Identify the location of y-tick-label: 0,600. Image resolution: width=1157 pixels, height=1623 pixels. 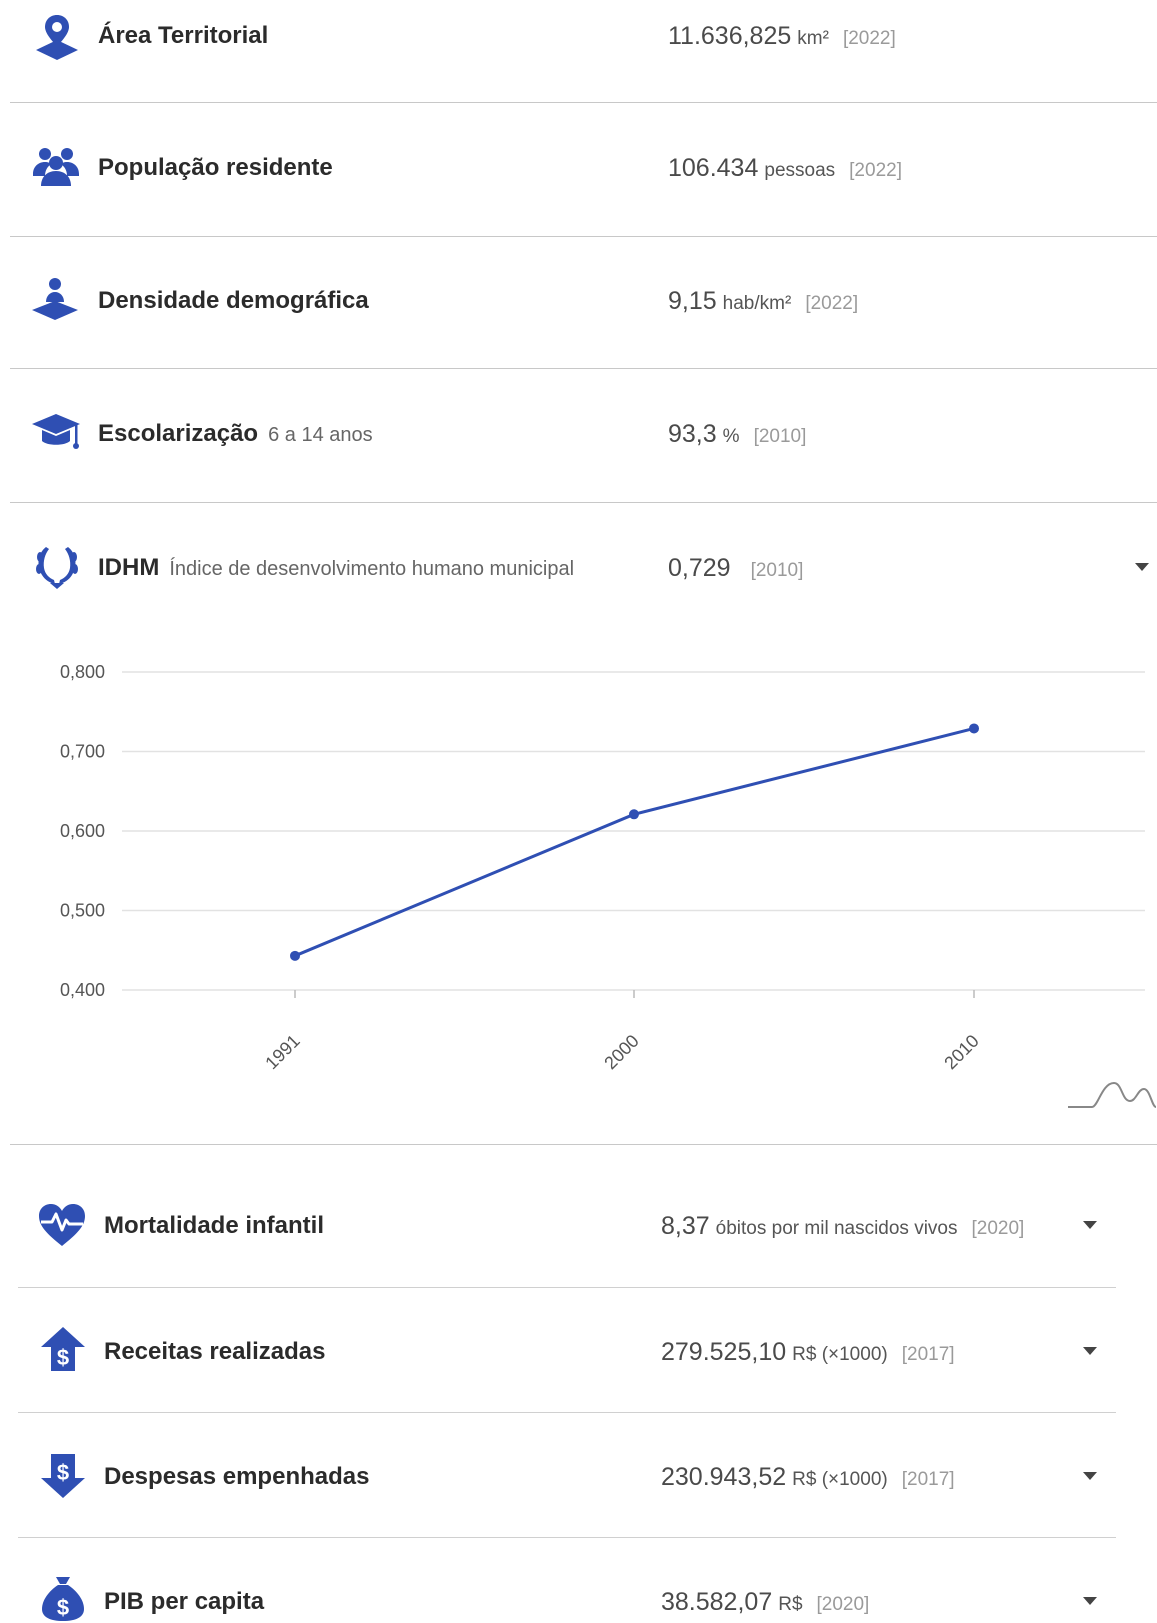
(82, 831).